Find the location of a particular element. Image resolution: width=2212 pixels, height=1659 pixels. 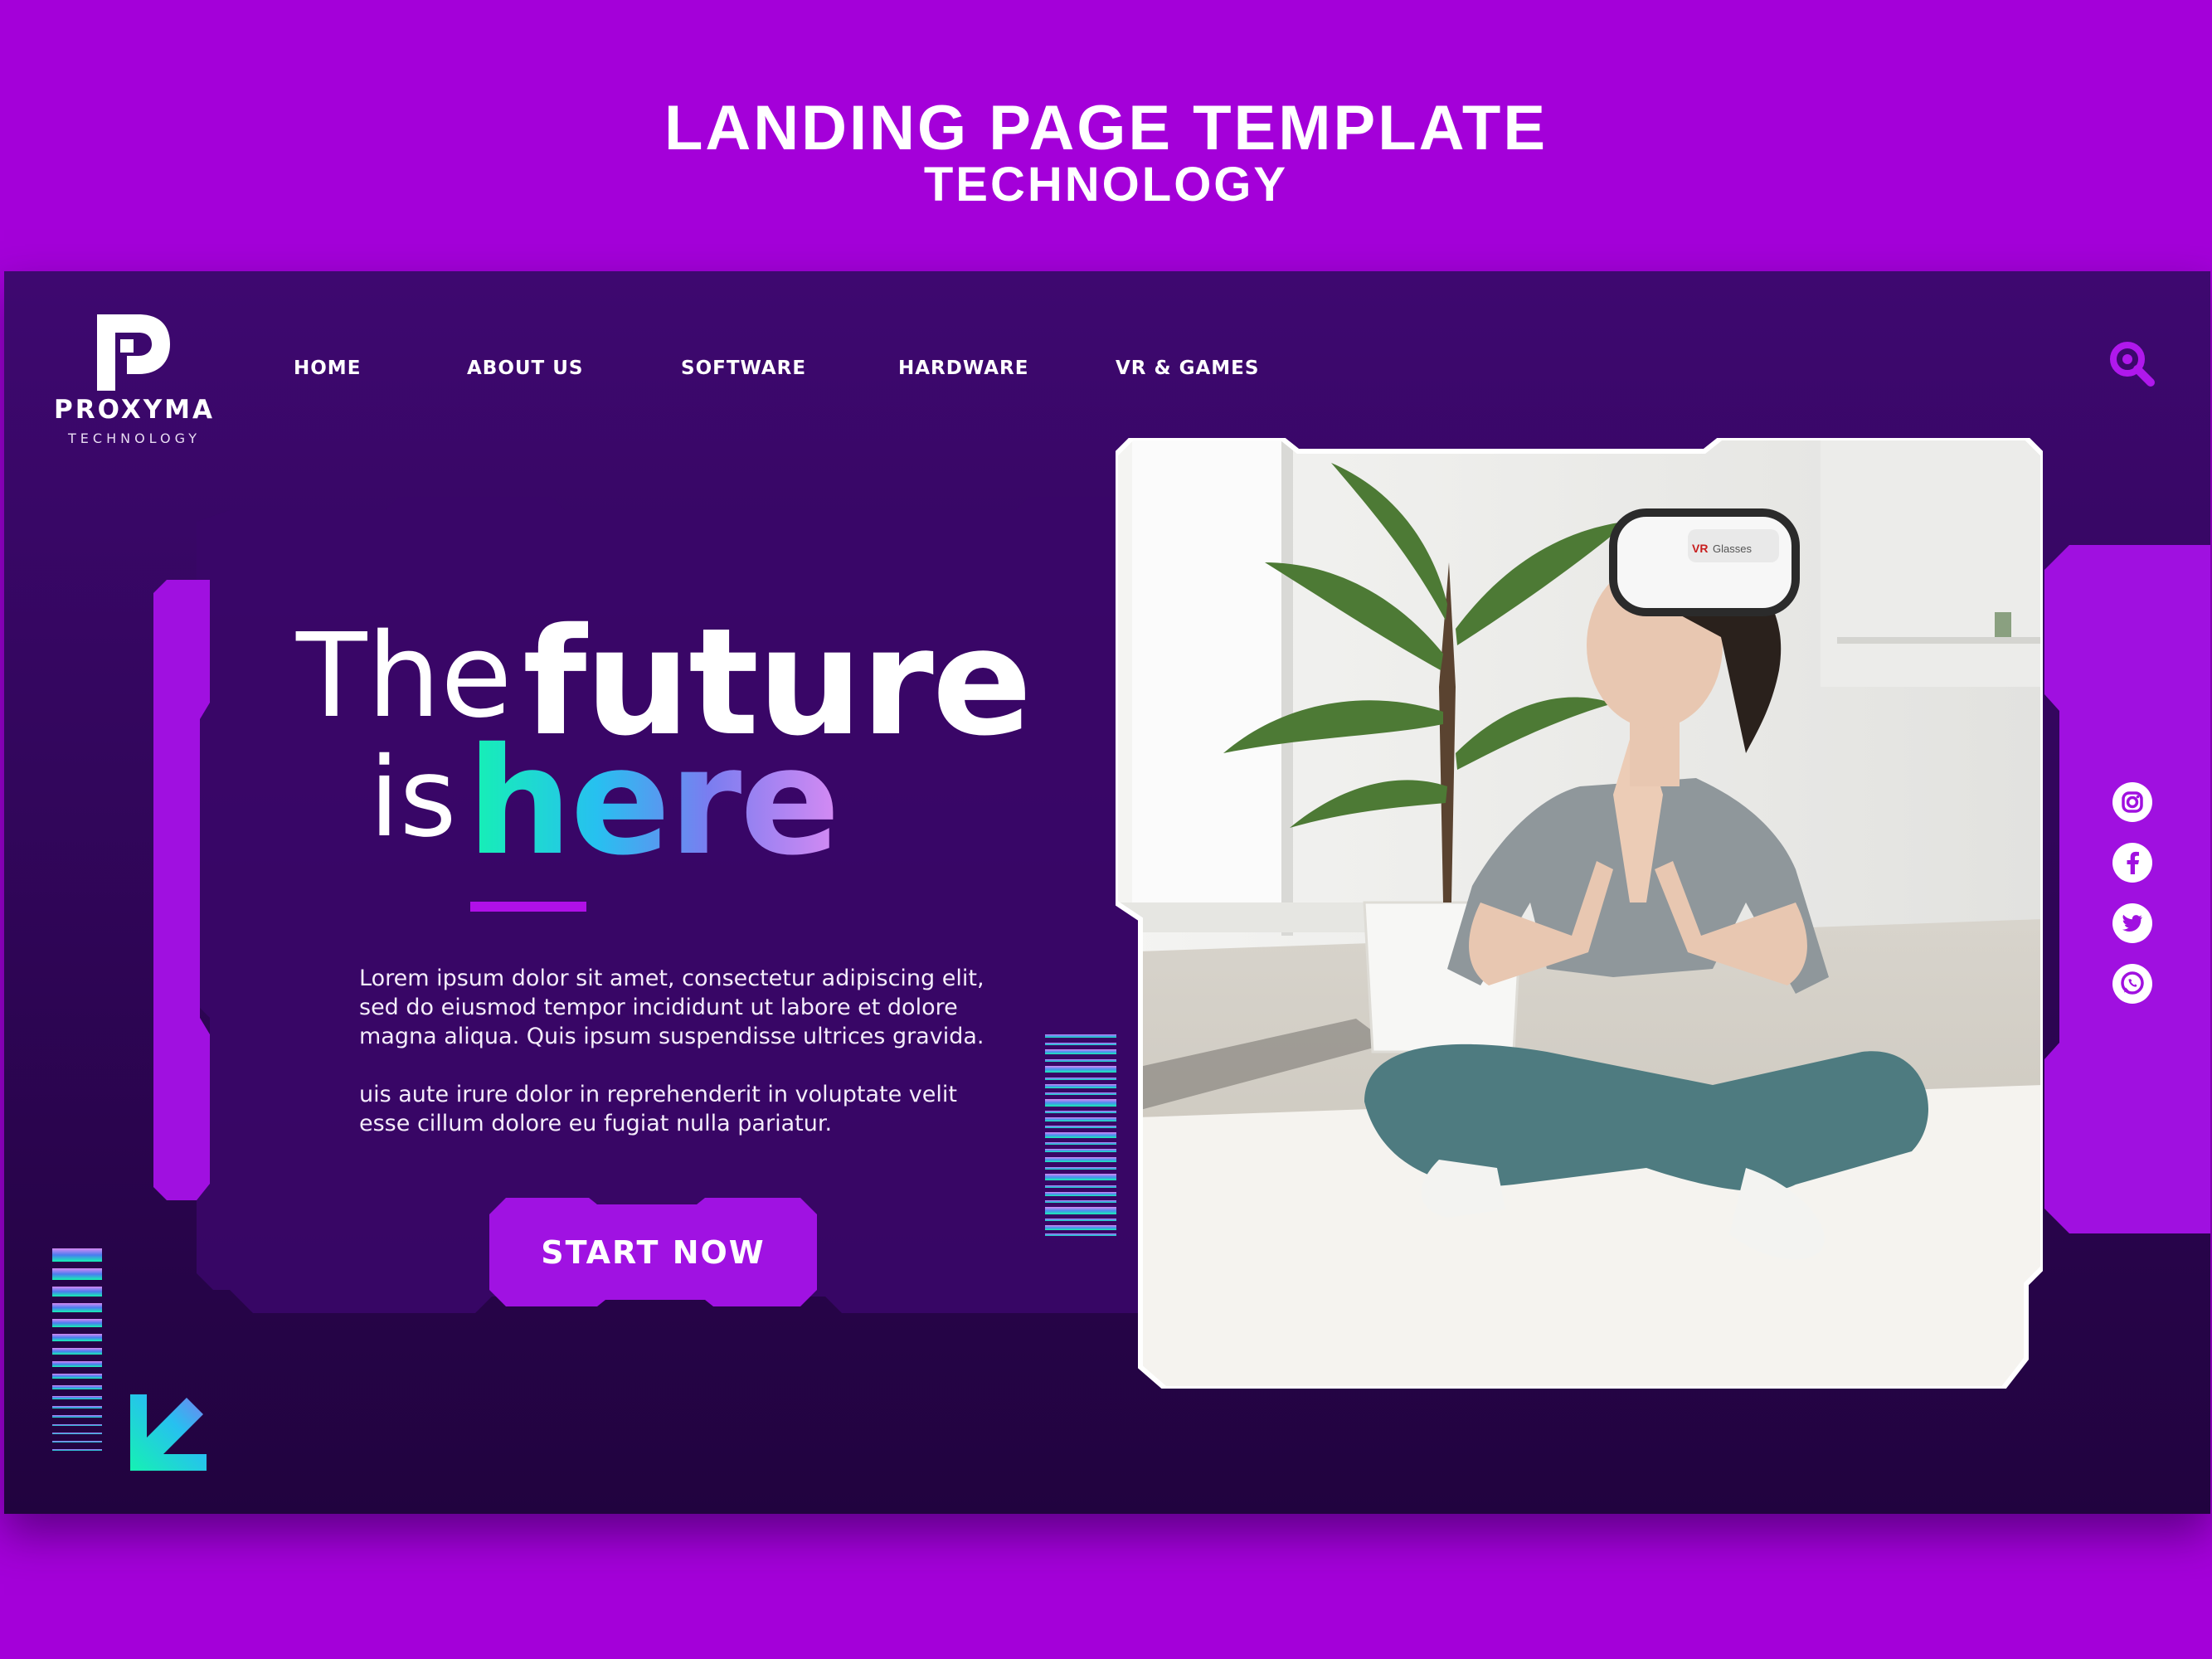

nav-item-about-us: ABOUT US is located at coordinates (525, 368).